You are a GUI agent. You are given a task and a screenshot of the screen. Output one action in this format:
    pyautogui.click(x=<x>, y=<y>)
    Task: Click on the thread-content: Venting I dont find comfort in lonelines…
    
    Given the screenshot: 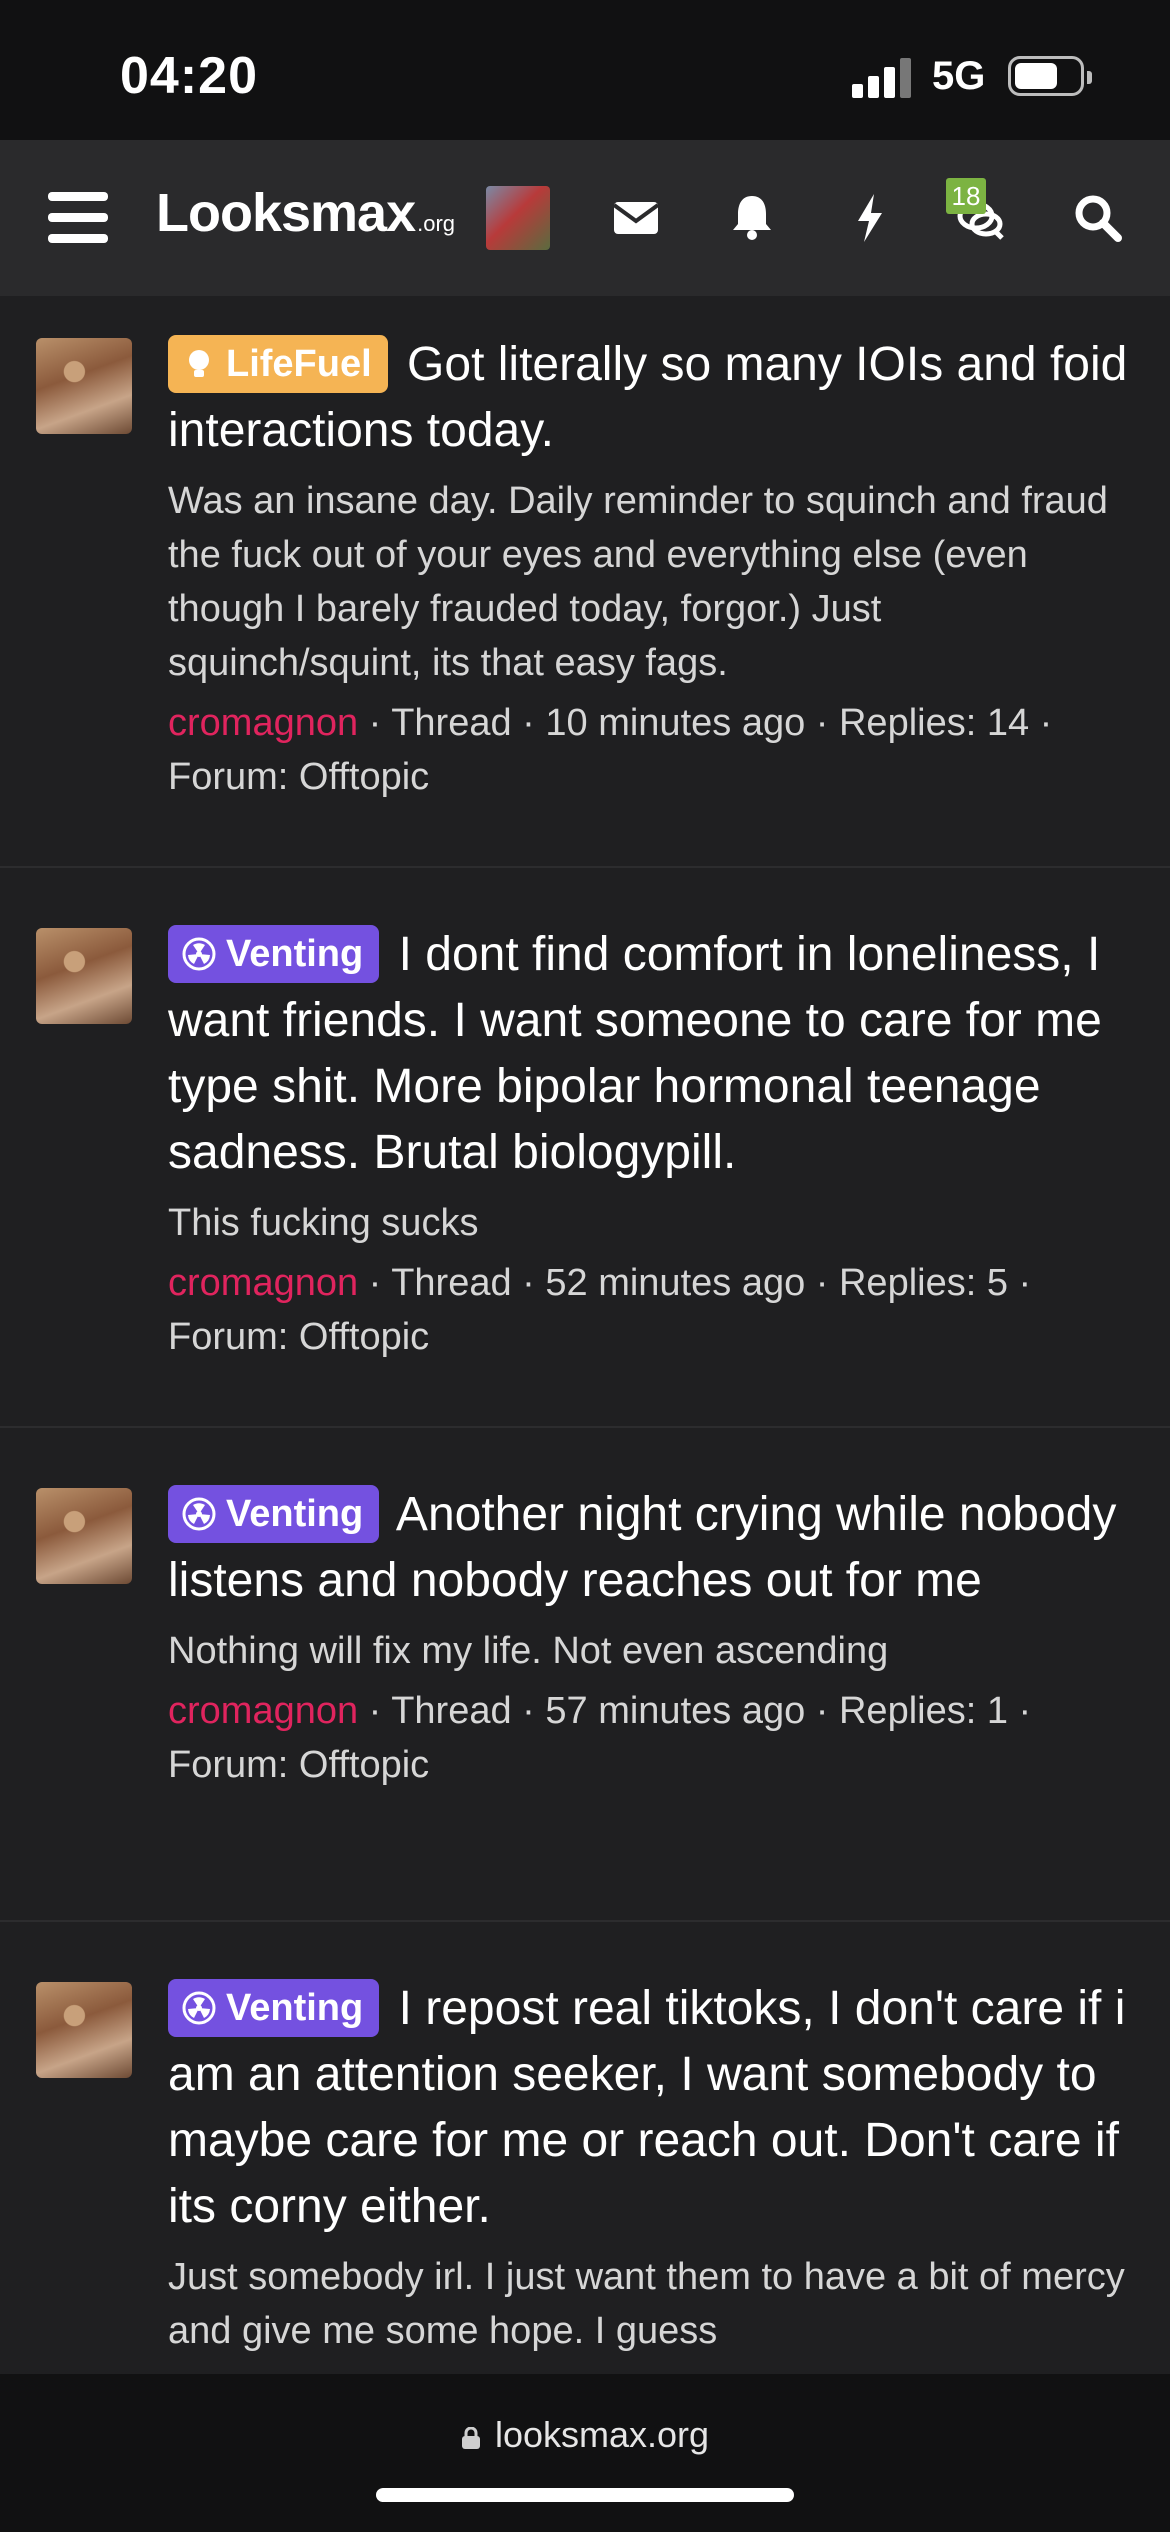 What is the action you would take?
    pyautogui.click(x=653, y=1143)
    